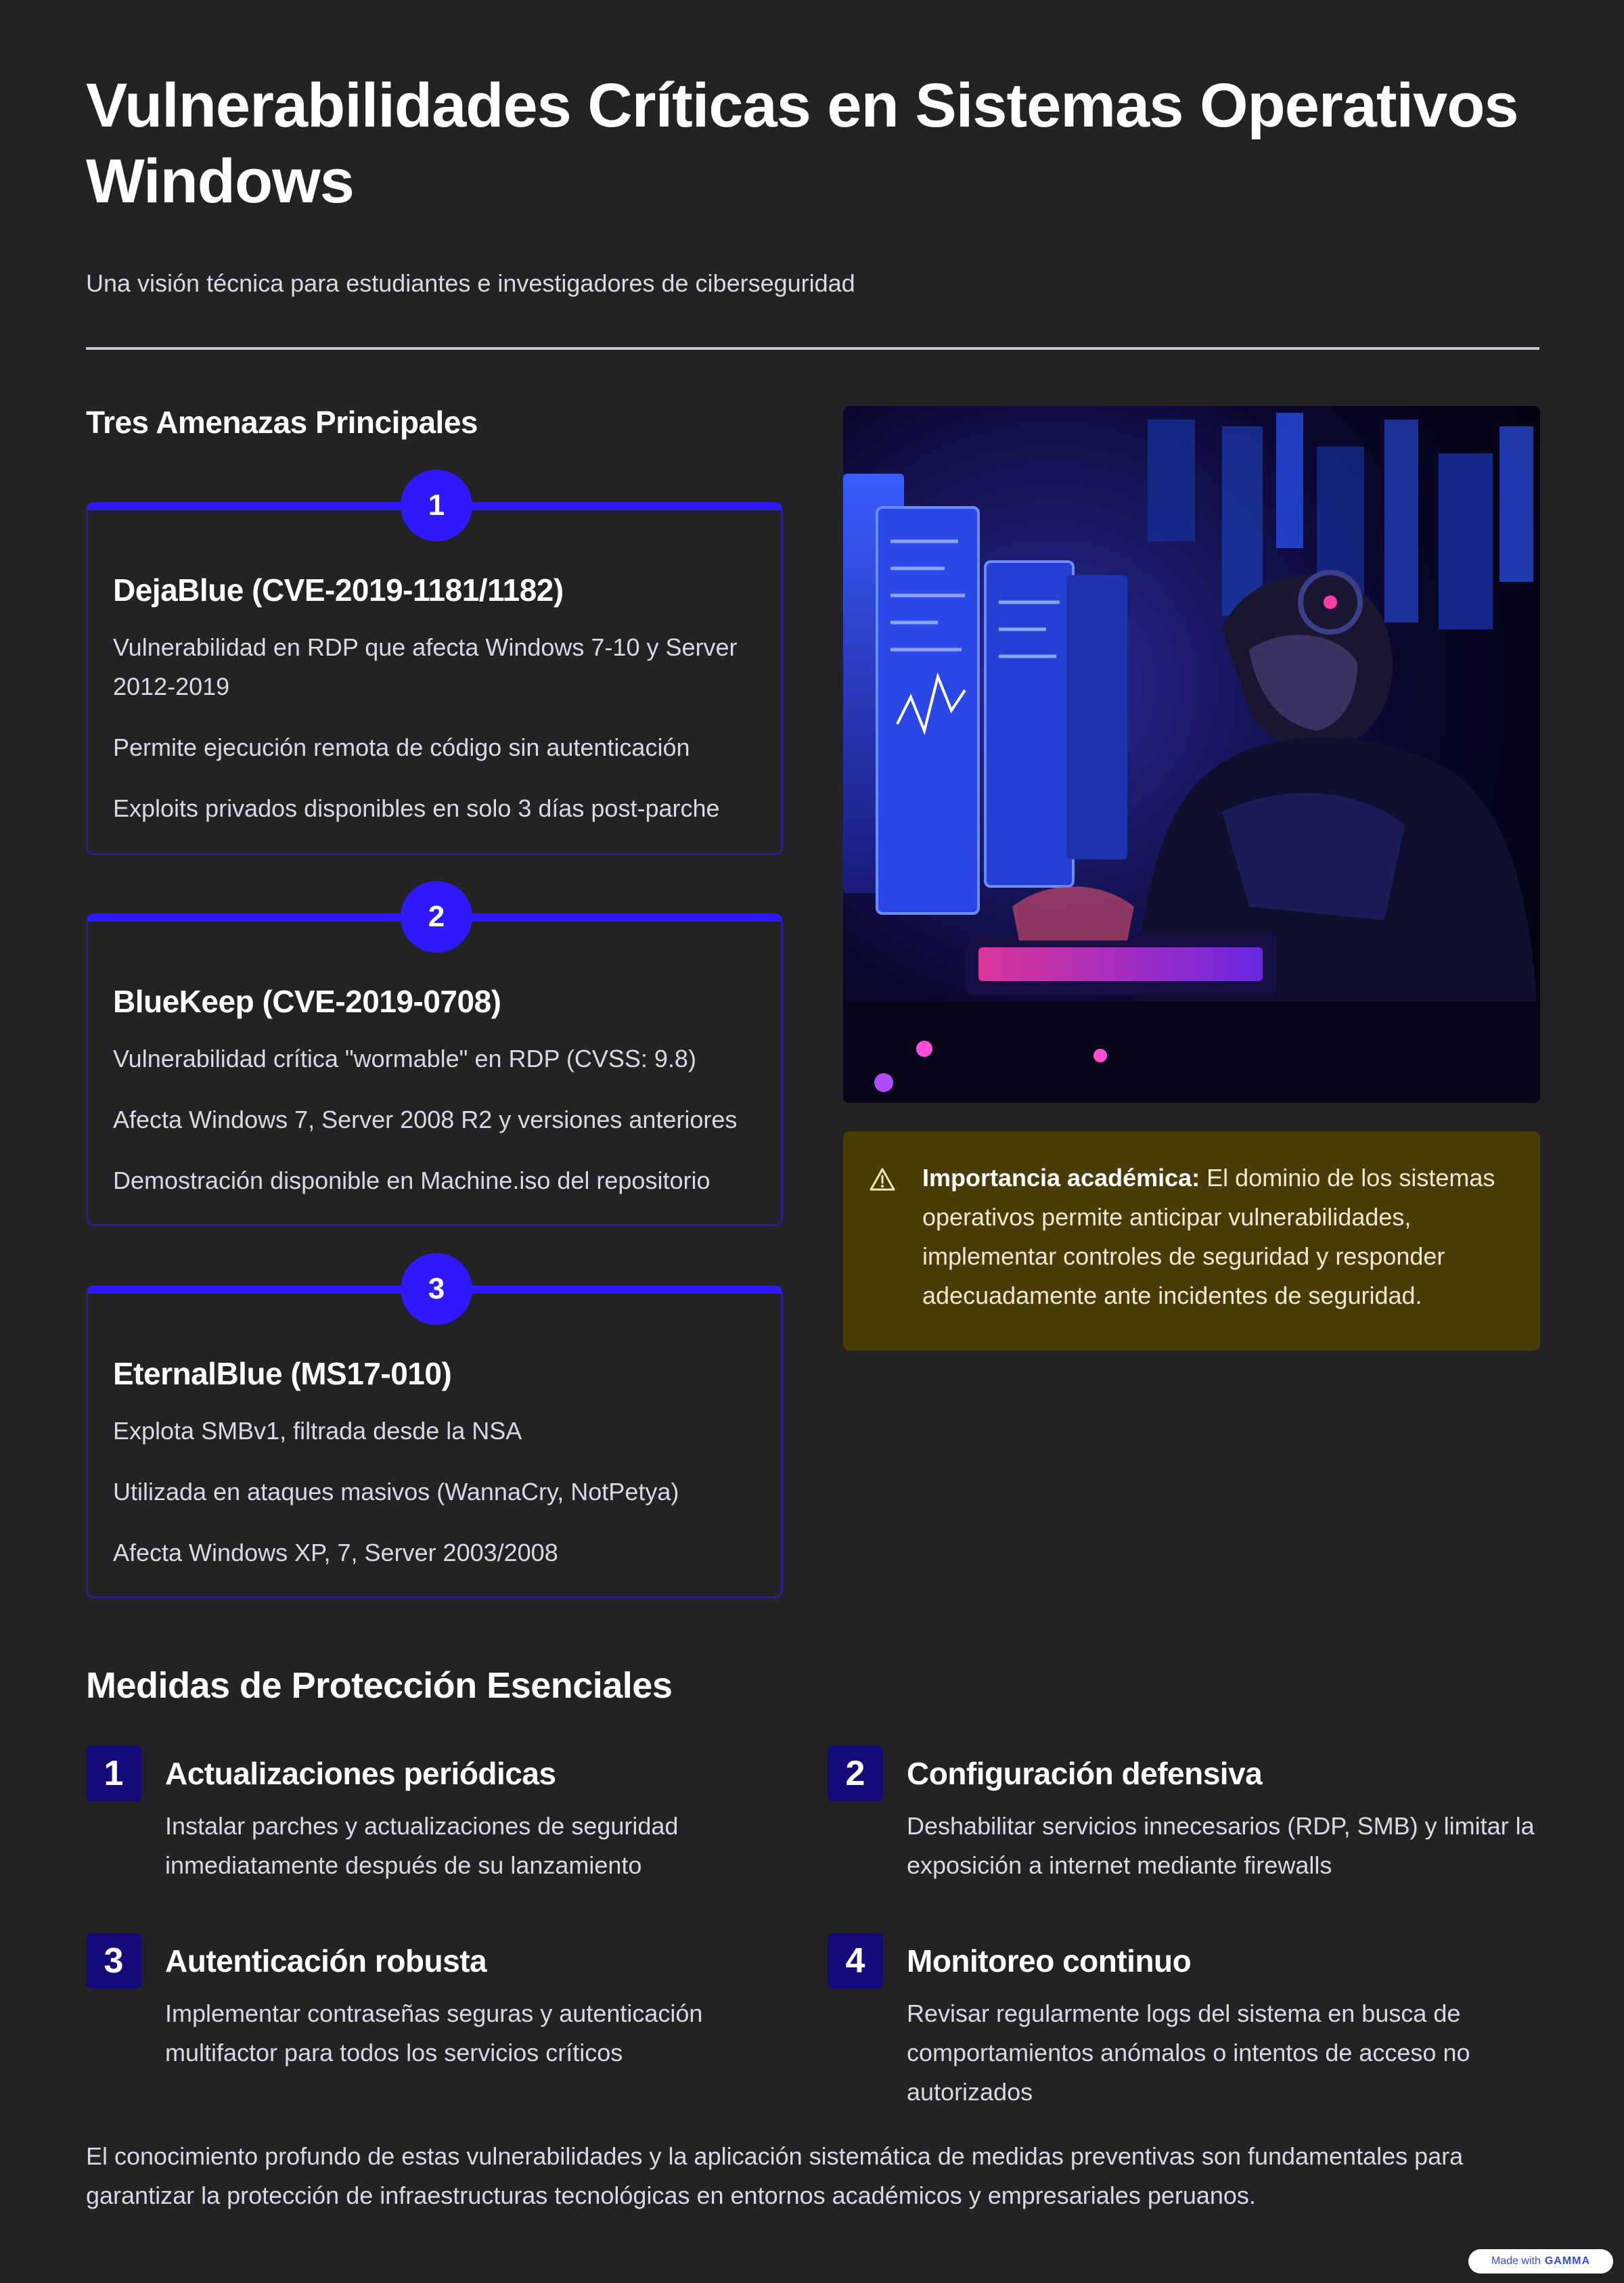  I want to click on threat-title: BlueKeep (CVE-2019-0708), so click(307, 1001).